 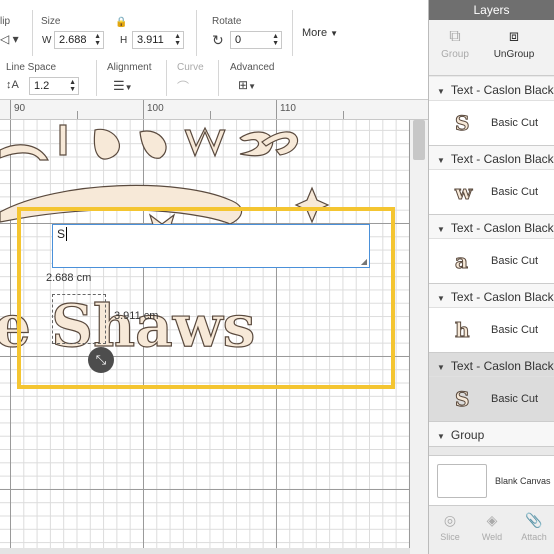 What do you see at coordinates (492, 537) in the screenshot?
I see `weld-label: Weld` at bounding box center [492, 537].